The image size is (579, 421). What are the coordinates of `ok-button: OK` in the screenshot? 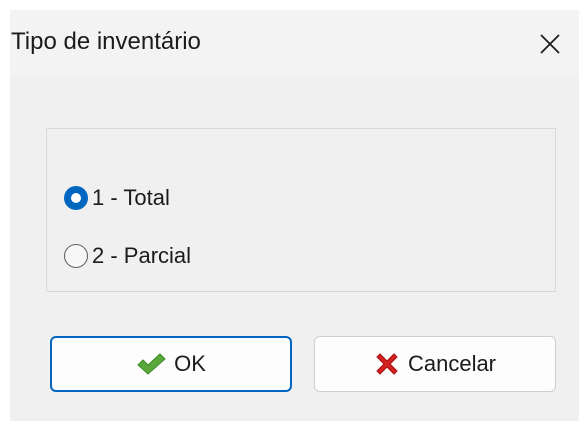 It's located at (171, 364).